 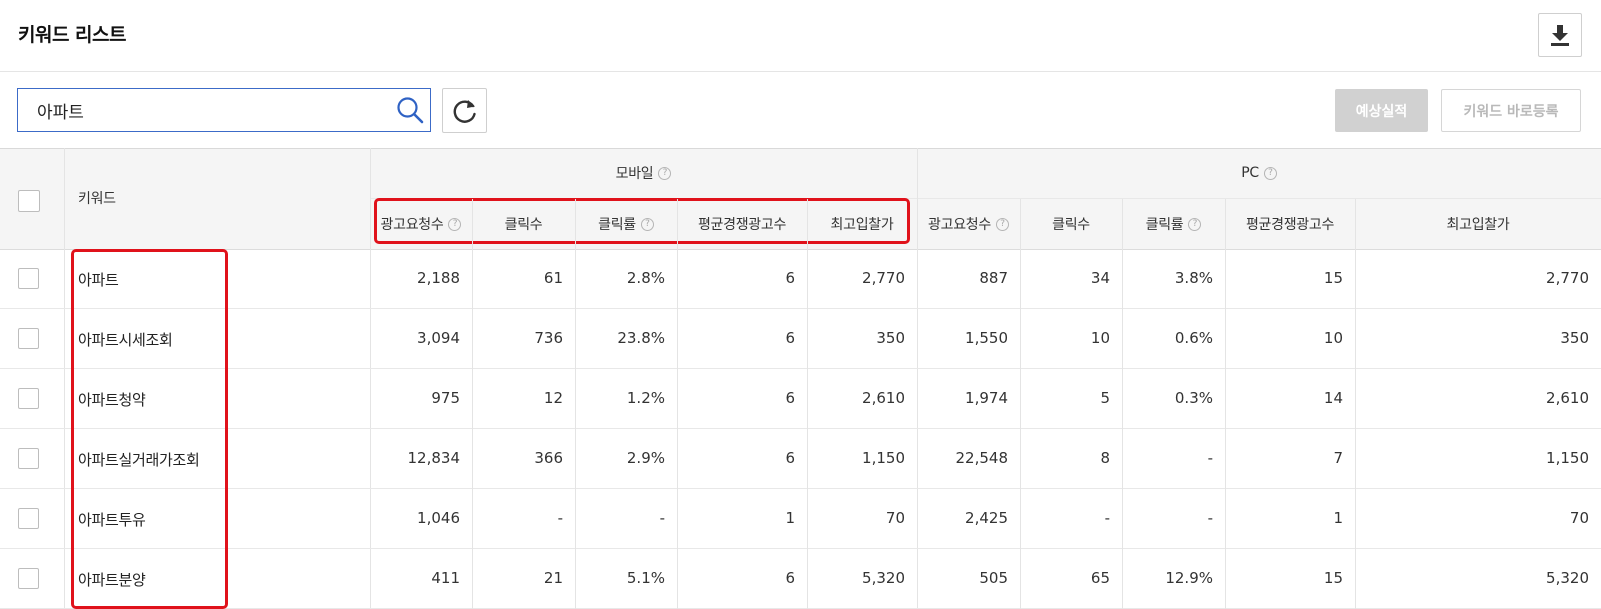 I want to click on download-button, so click(x=1560, y=35).